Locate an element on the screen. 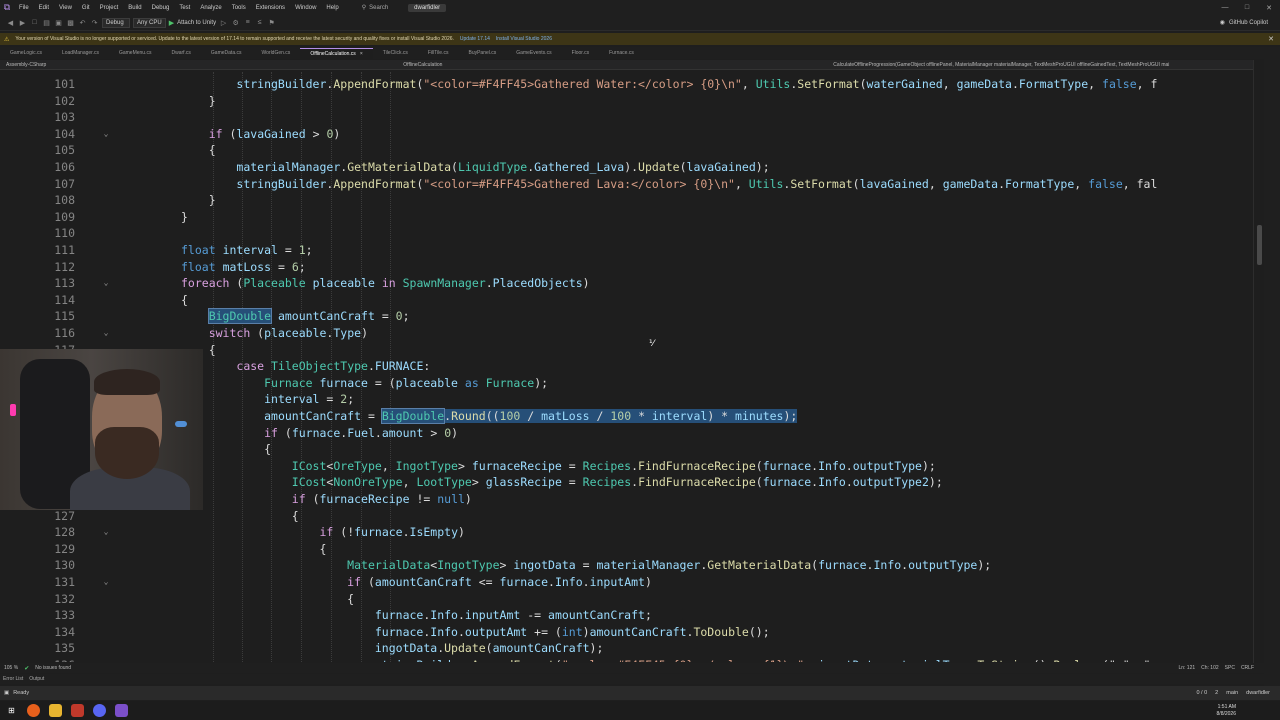  forward-icon: ▶ is located at coordinates (22, 23).